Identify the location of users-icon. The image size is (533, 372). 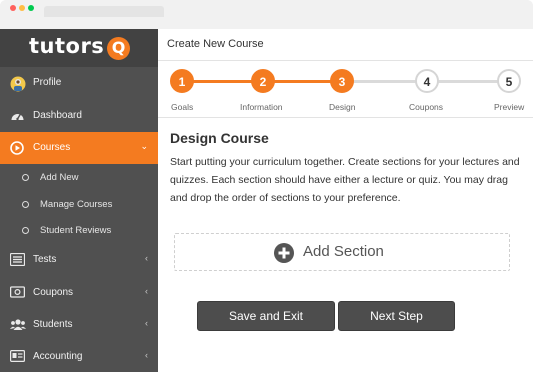
(18, 325).